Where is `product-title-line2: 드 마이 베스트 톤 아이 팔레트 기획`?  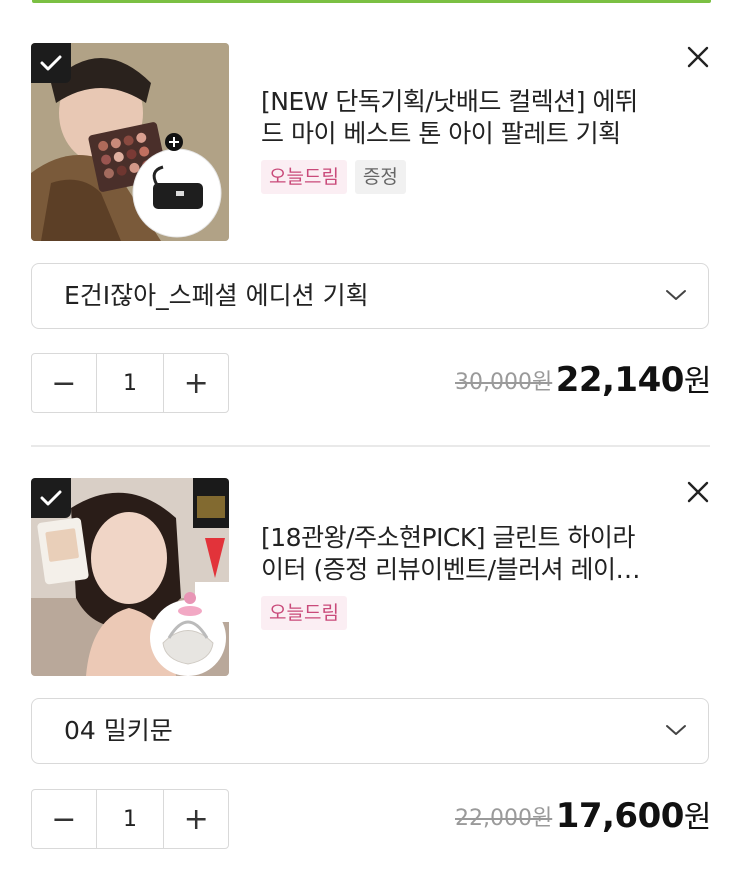
product-title-line2: 드 마이 베스트 톤 아이 팔레트 기획 is located at coordinates (441, 133).